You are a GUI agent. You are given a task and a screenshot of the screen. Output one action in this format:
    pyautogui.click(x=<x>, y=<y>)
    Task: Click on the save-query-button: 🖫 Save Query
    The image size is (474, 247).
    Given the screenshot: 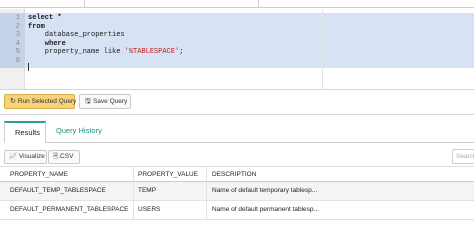 What is the action you would take?
    pyautogui.click(x=105, y=101)
    